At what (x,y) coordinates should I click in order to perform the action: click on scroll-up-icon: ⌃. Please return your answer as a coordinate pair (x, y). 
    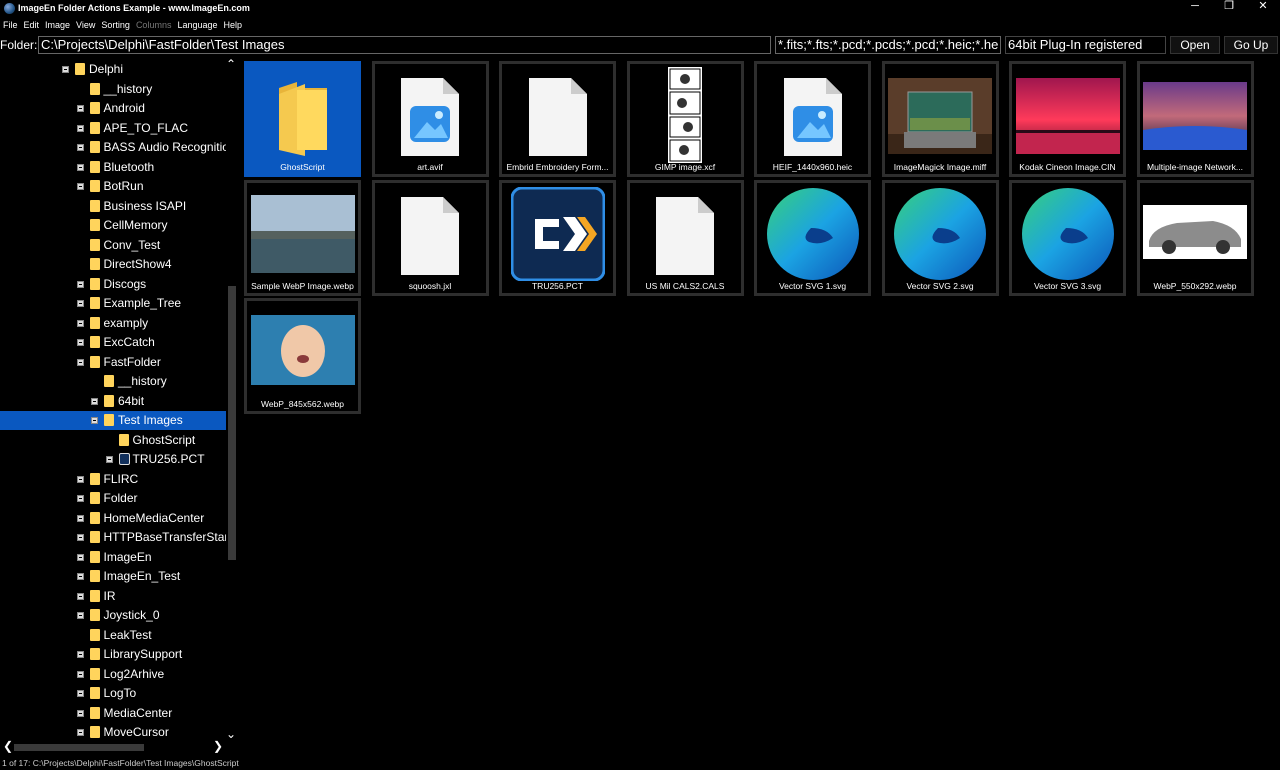
    Looking at the image, I should click on (231, 64).